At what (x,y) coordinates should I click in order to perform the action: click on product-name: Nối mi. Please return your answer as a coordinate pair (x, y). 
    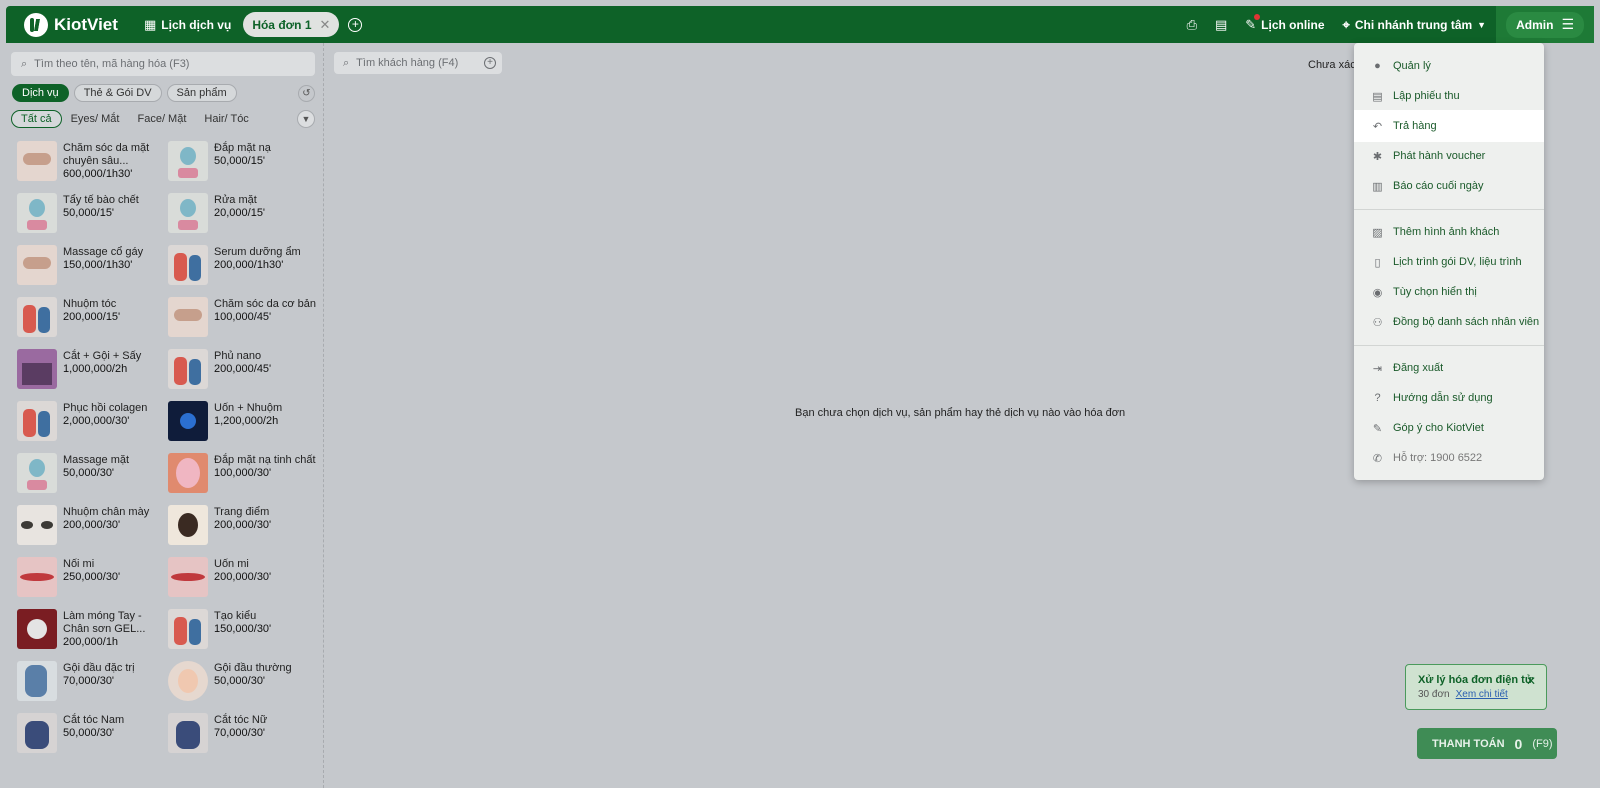
    Looking at the image, I should click on (79, 564).